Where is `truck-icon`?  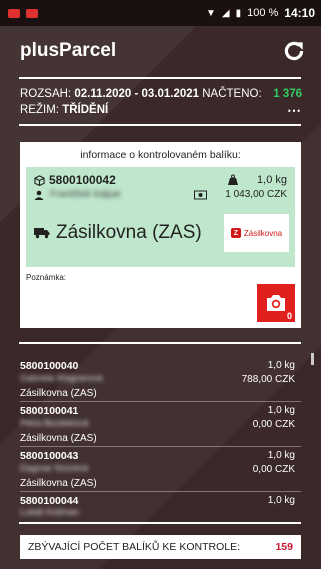
truck-icon is located at coordinates (42, 233).